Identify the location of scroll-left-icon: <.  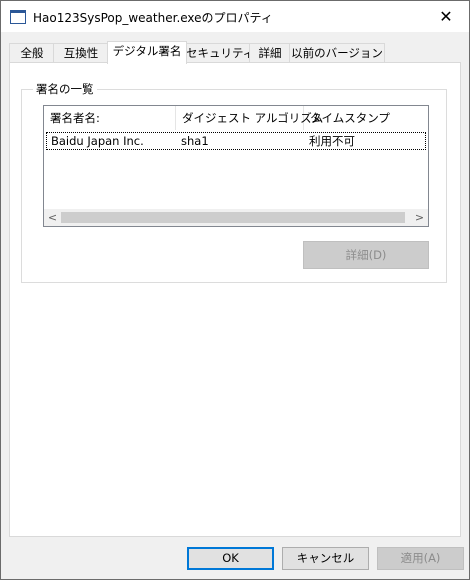
(52, 217).